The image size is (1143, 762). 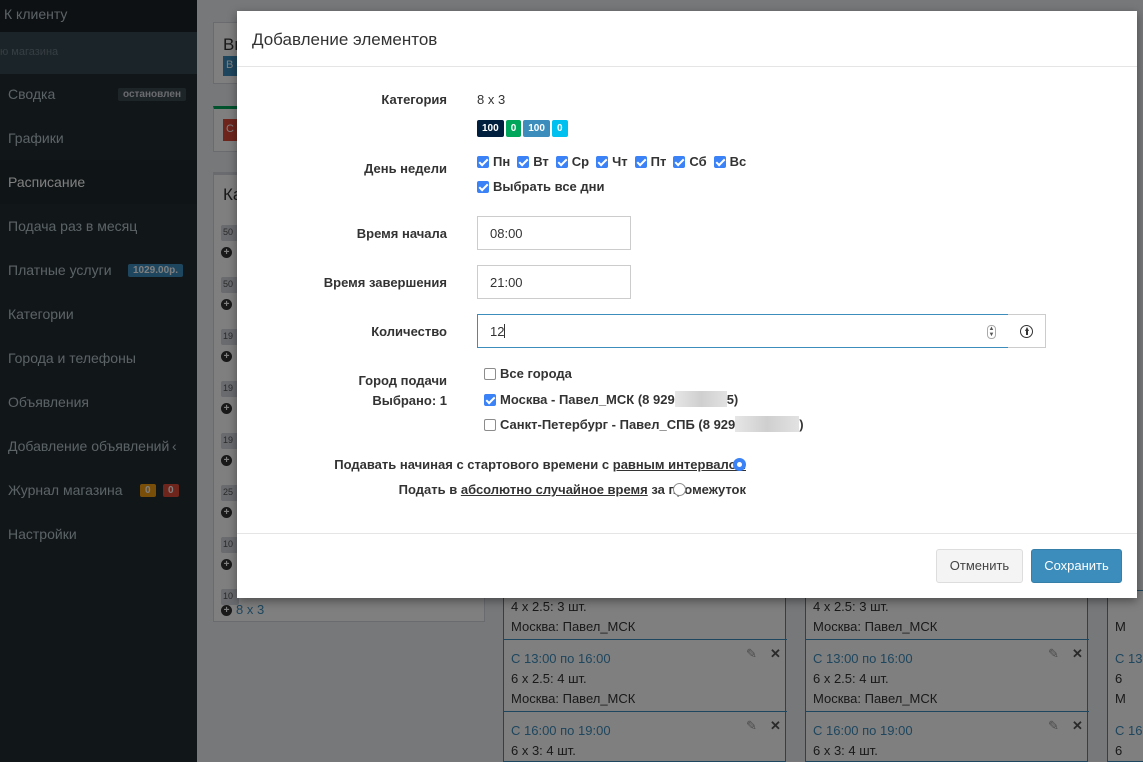 What do you see at coordinates (991, 332) in the screenshot?
I see `quantity-stepper: ▲ ▼` at bounding box center [991, 332].